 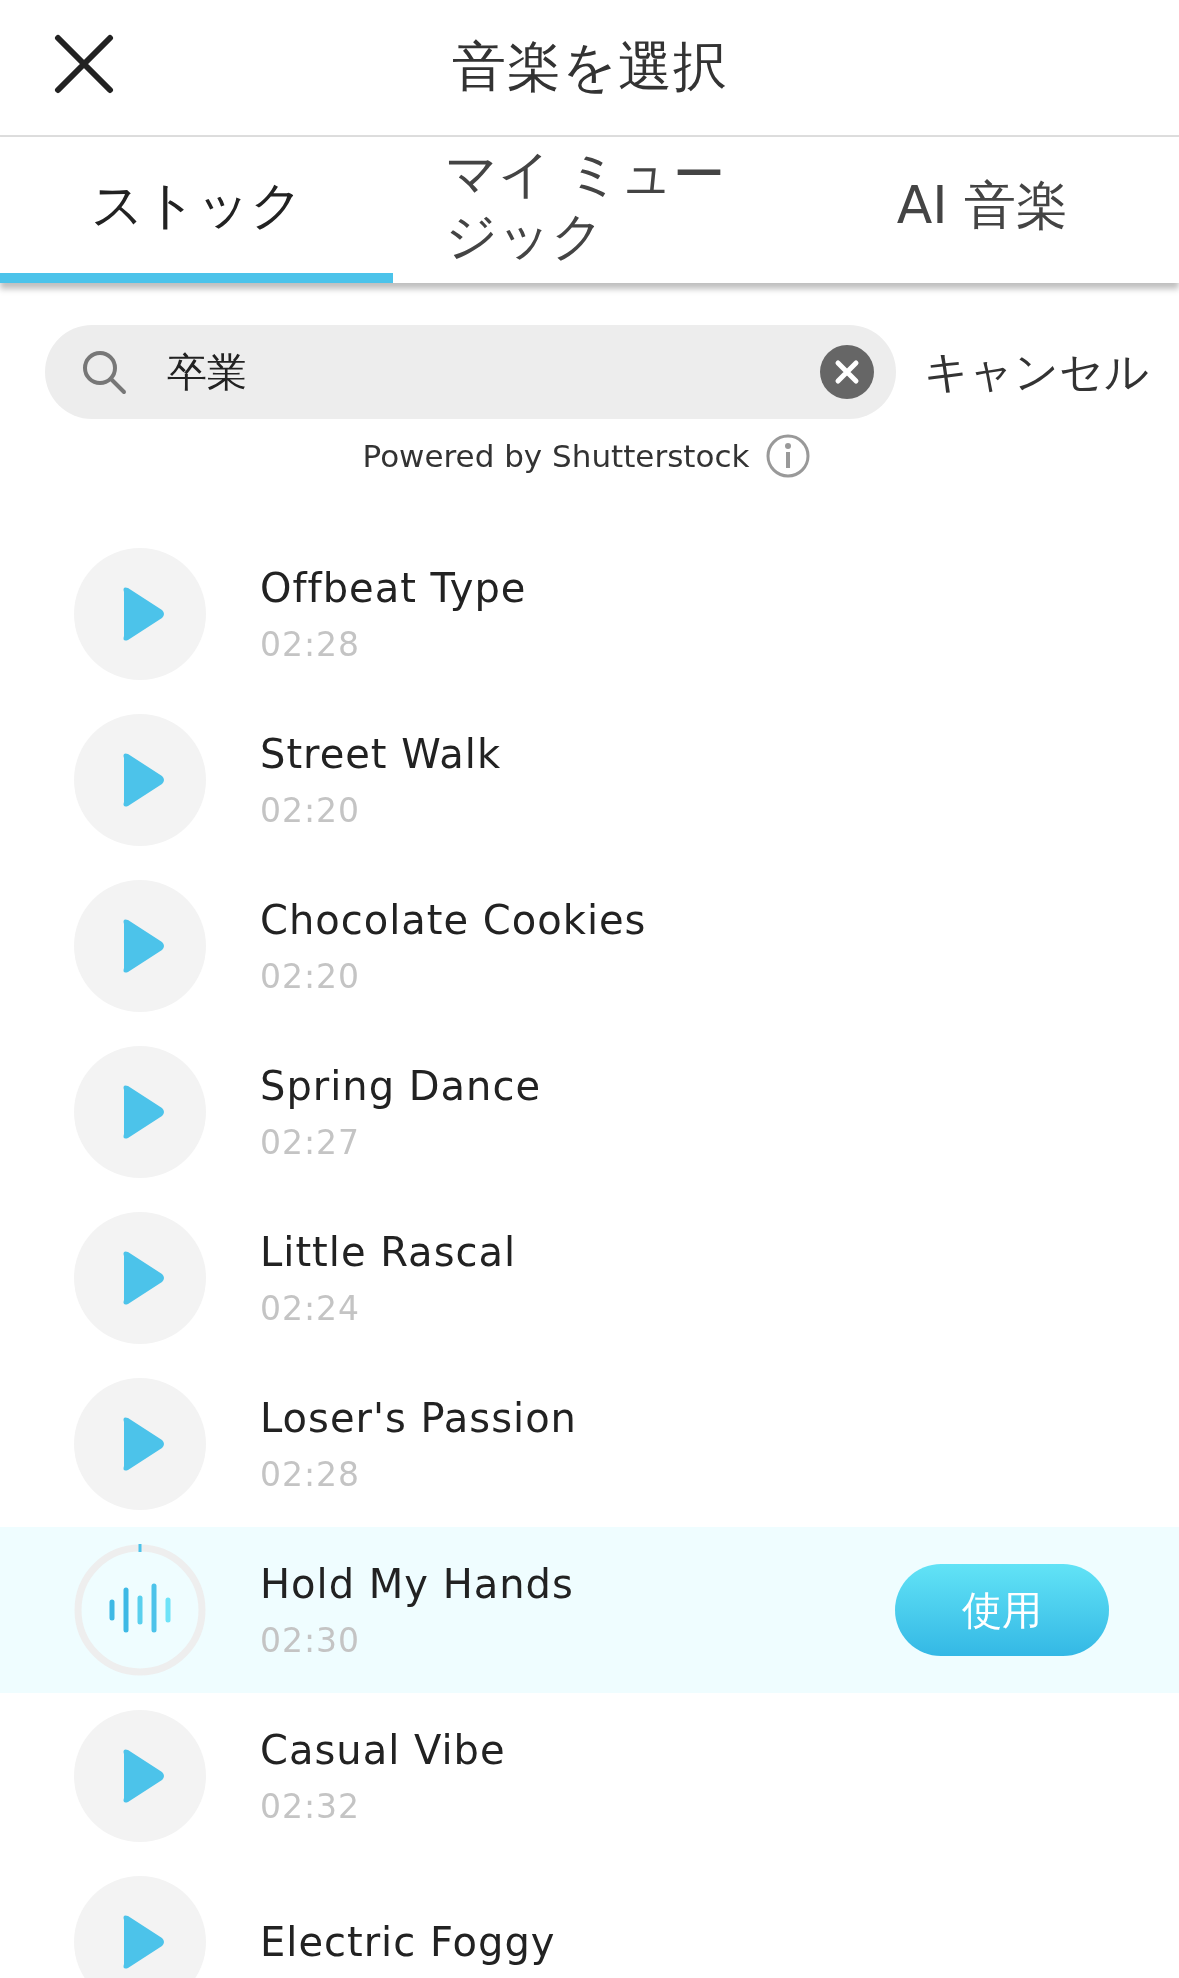 What do you see at coordinates (196, 210) in the screenshot?
I see `tab: ストック` at bounding box center [196, 210].